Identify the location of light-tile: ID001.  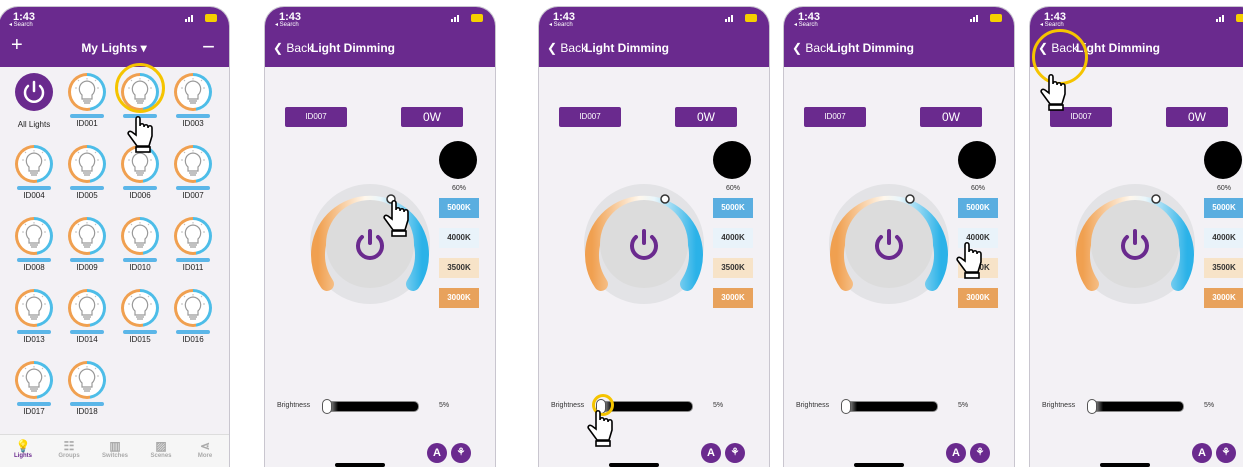
(87, 100).